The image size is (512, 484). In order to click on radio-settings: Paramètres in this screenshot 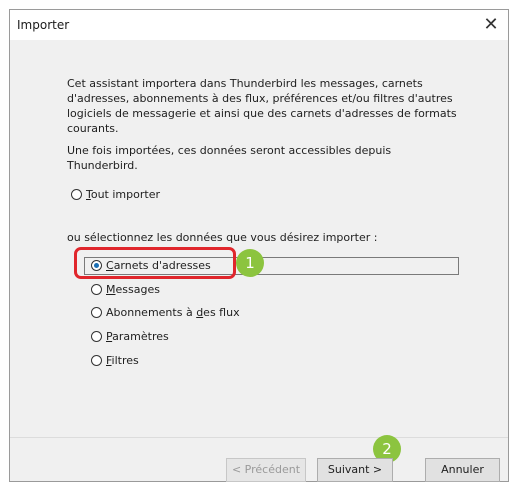, I will do `click(130, 336)`.